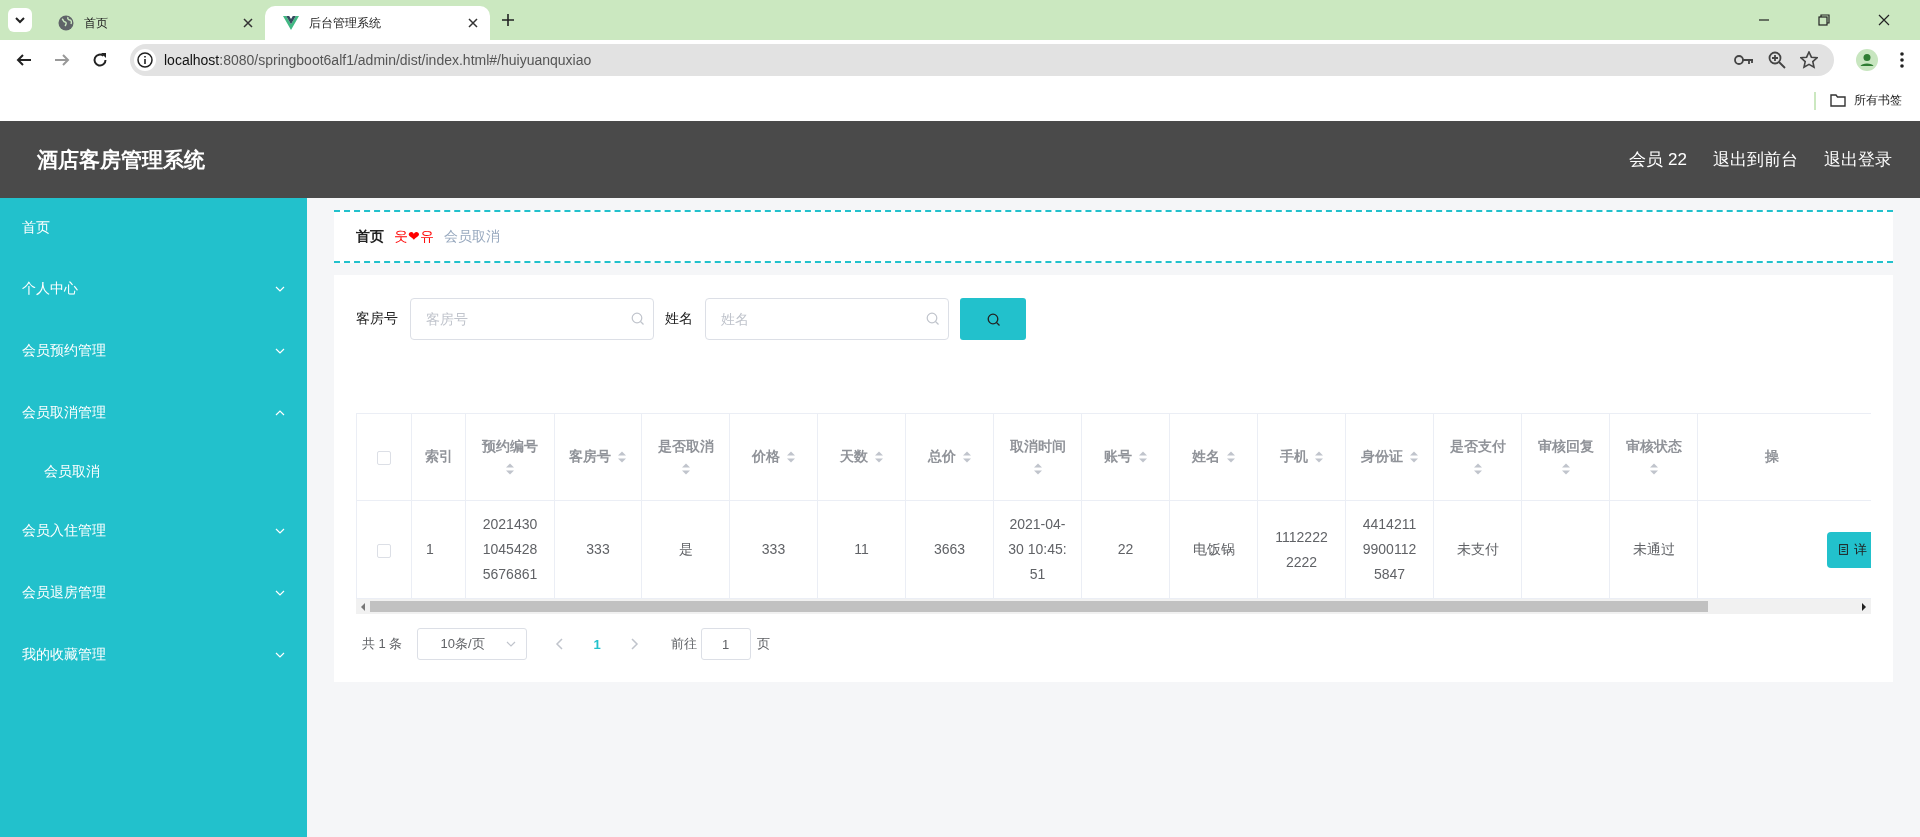 This screenshot has height=837, width=1920. Describe the element at coordinates (993, 319) in the screenshot. I see `search-button` at that location.